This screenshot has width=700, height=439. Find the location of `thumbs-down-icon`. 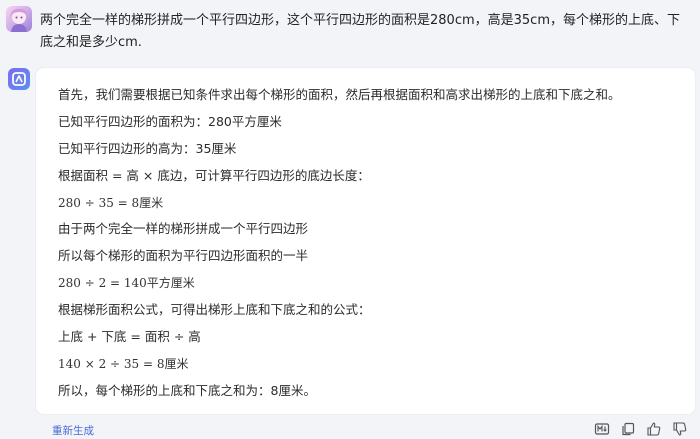

thumbs-down-icon is located at coordinates (680, 429).